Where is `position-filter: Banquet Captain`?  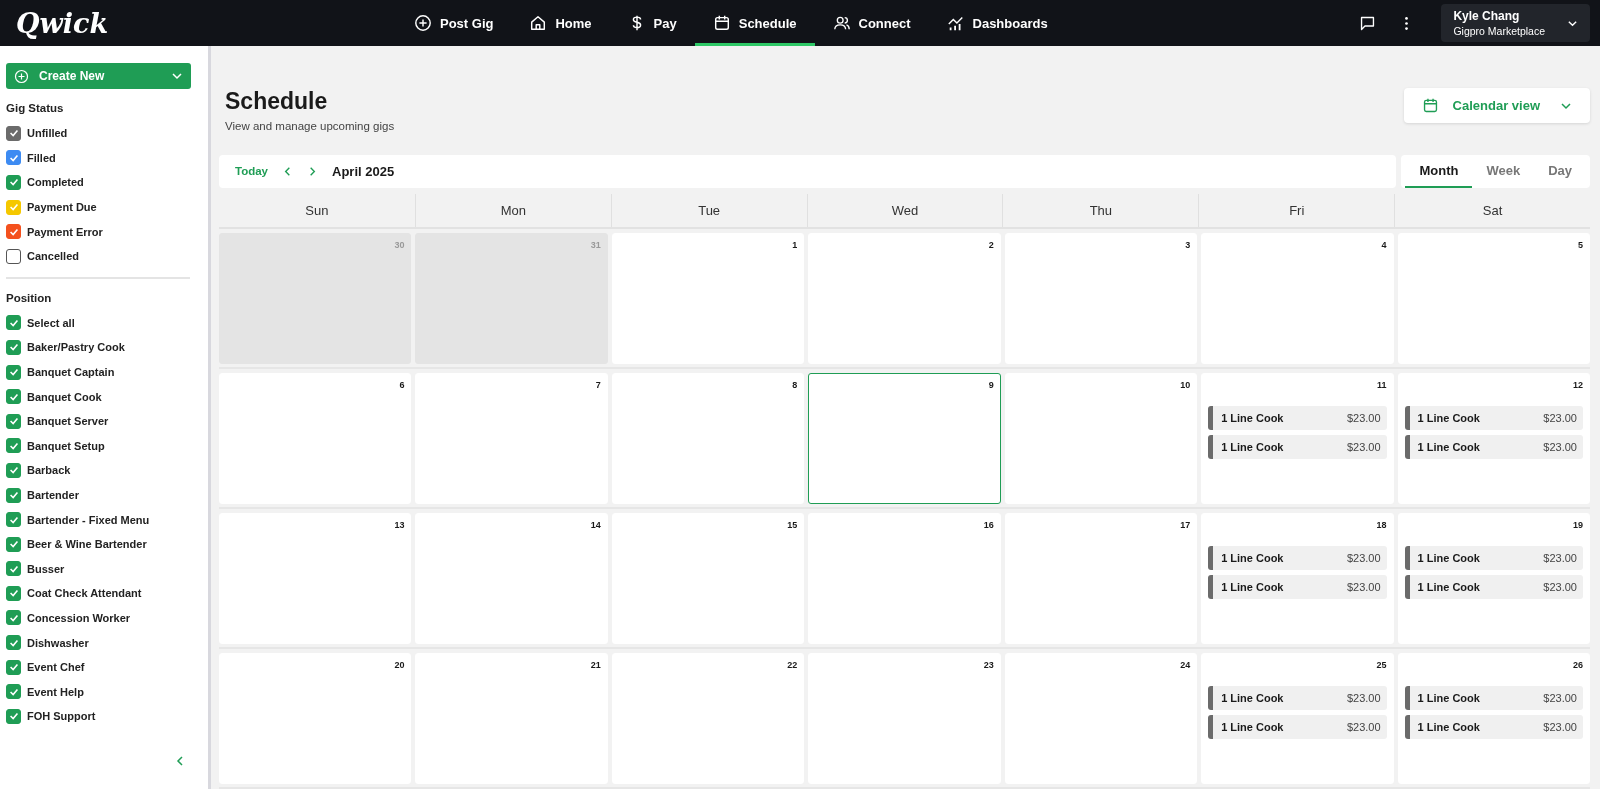
position-filter: Banquet Captain is located at coordinates (98, 372).